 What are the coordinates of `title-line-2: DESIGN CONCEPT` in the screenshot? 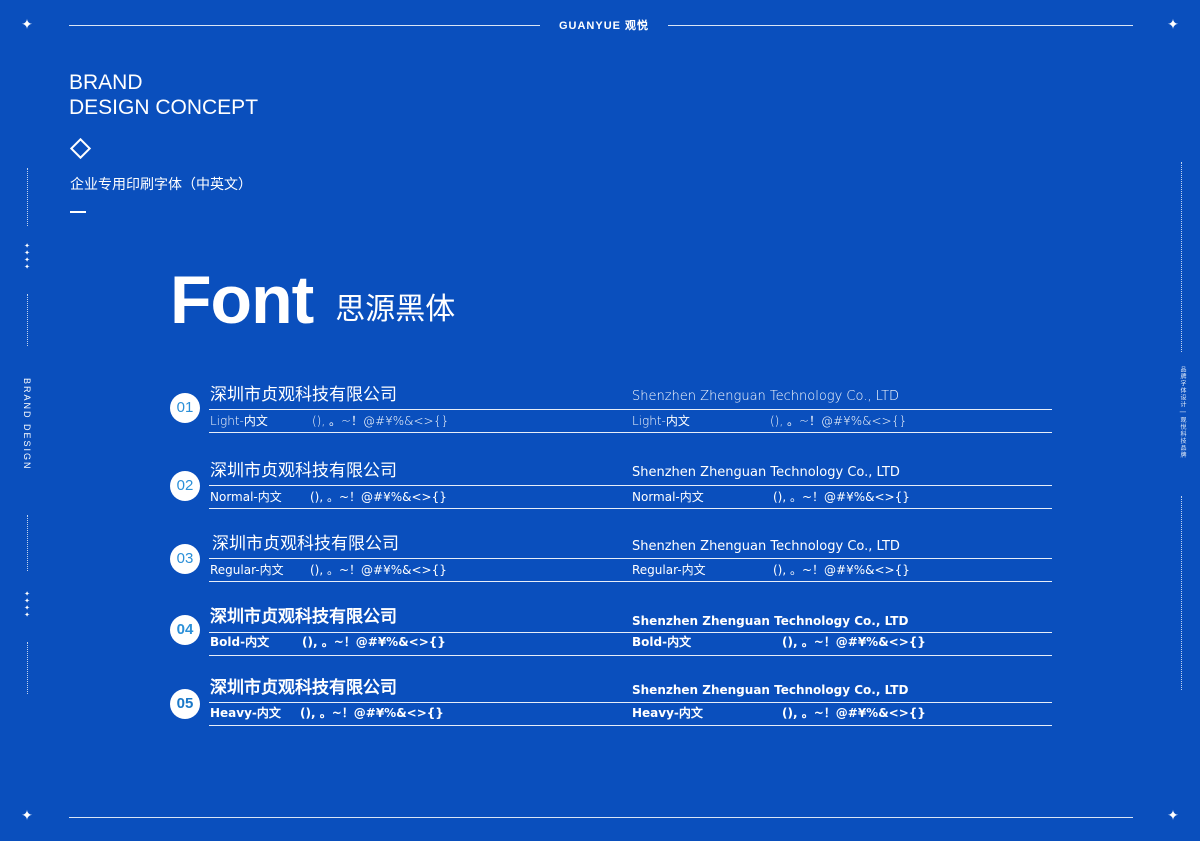 It's located at (164, 107).